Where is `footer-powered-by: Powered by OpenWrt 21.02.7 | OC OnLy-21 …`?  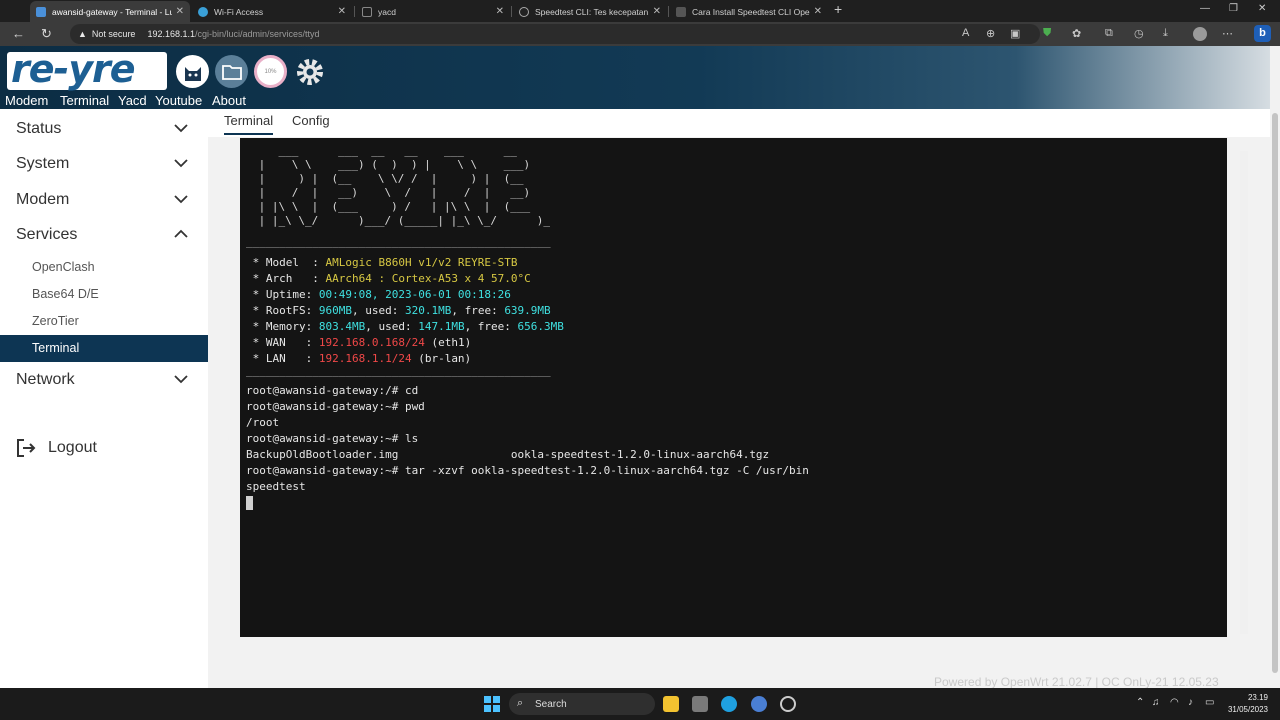 footer-powered-by: Powered by OpenWrt 21.02.7 | OC OnLy-21 … is located at coordinates (1076, 682).